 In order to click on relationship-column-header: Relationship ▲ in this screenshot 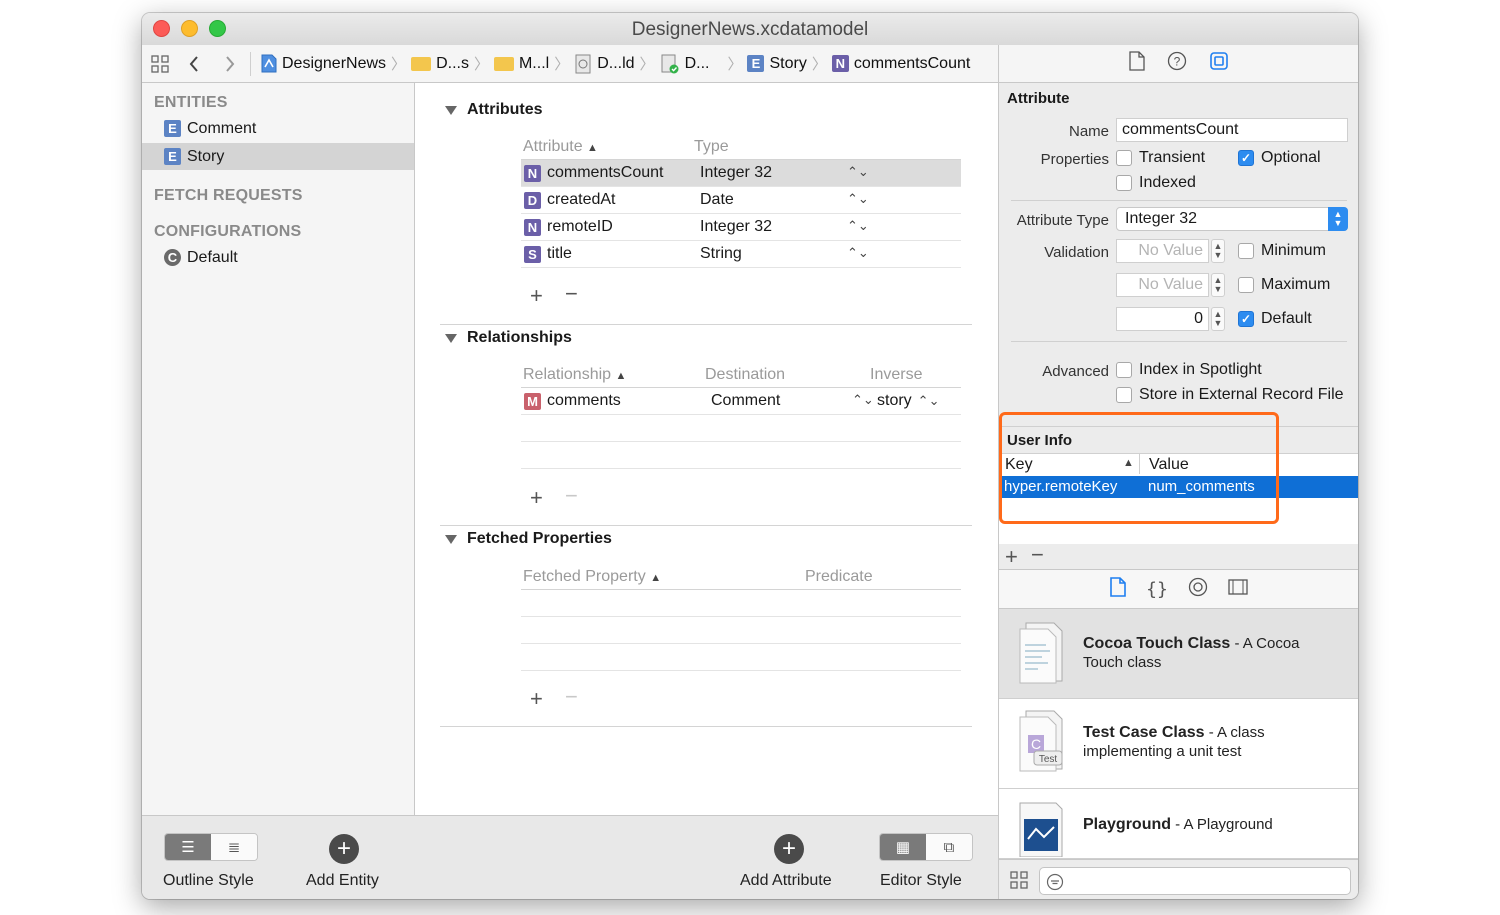, I will do `click(574, 375)`.